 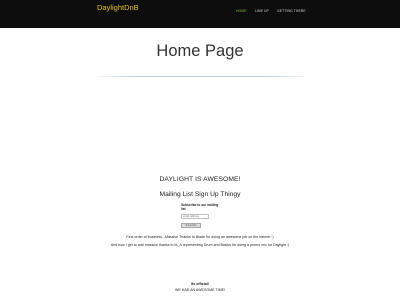 What do you see at coordinates (291, 11) in the screenshot?
I see `nav-item-getting-there: GETTING THERE` at bounding box center [291, 11].